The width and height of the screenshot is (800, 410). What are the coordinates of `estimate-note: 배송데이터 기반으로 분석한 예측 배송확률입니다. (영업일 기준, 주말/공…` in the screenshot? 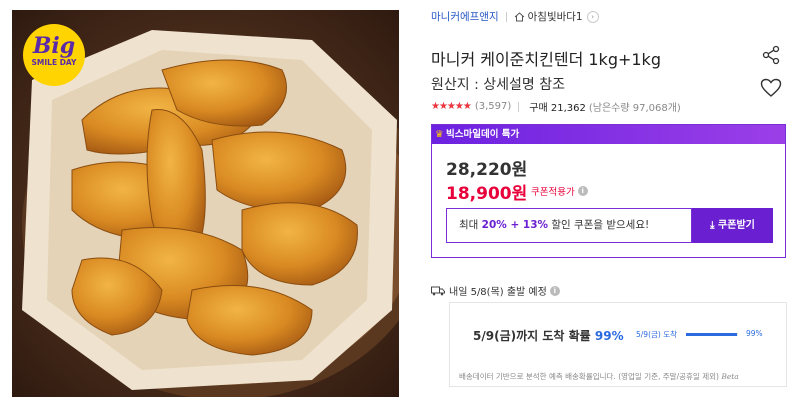 It's located at (599, 376).